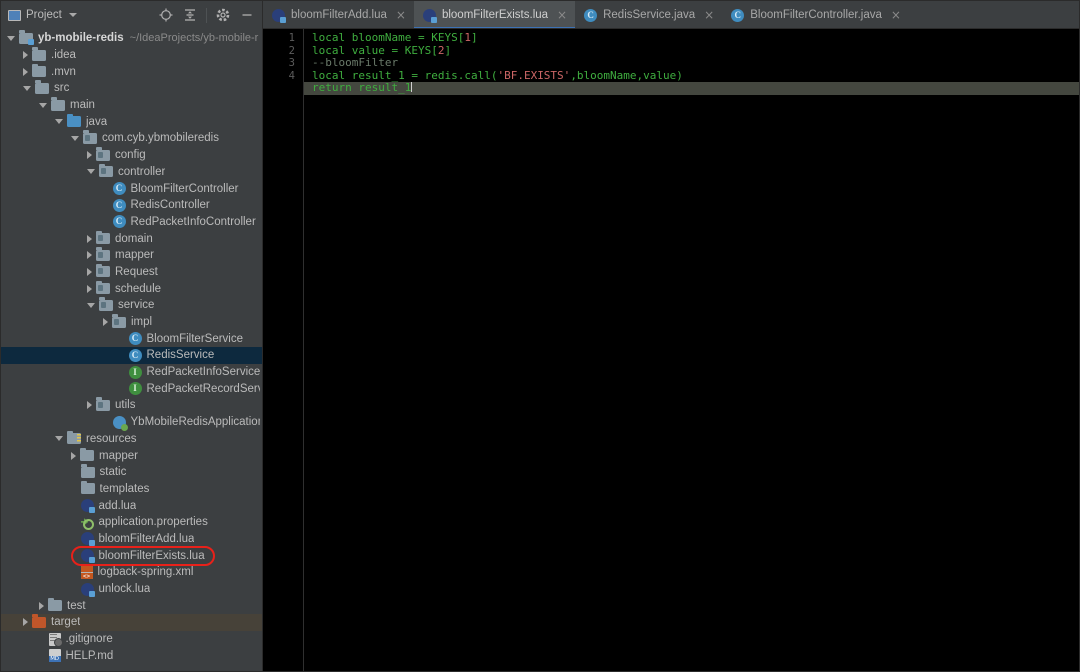  What do you see at coordinates (131, 388) in the screenshot?
I see `tree-row: I RedPacketRecordService` at bounding box center [131, 388].